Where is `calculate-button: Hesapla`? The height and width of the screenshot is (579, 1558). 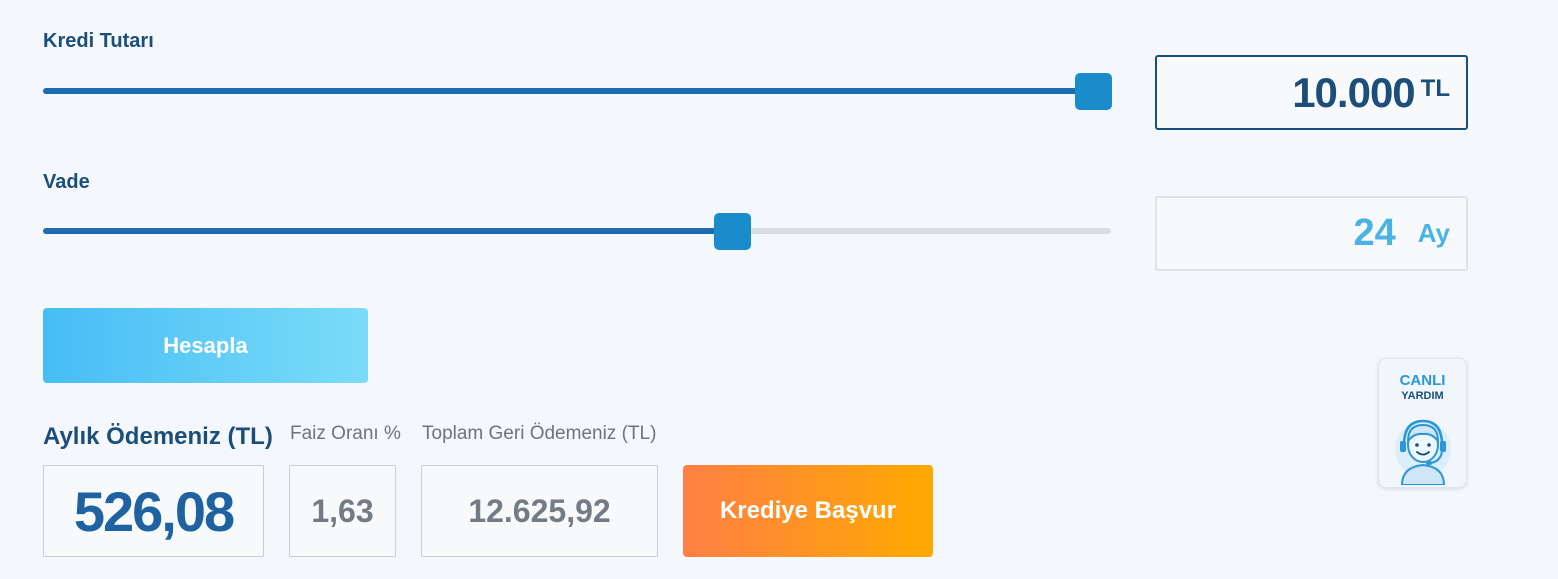 calculate-button: Hesapla is located at coordinates (205, 345).